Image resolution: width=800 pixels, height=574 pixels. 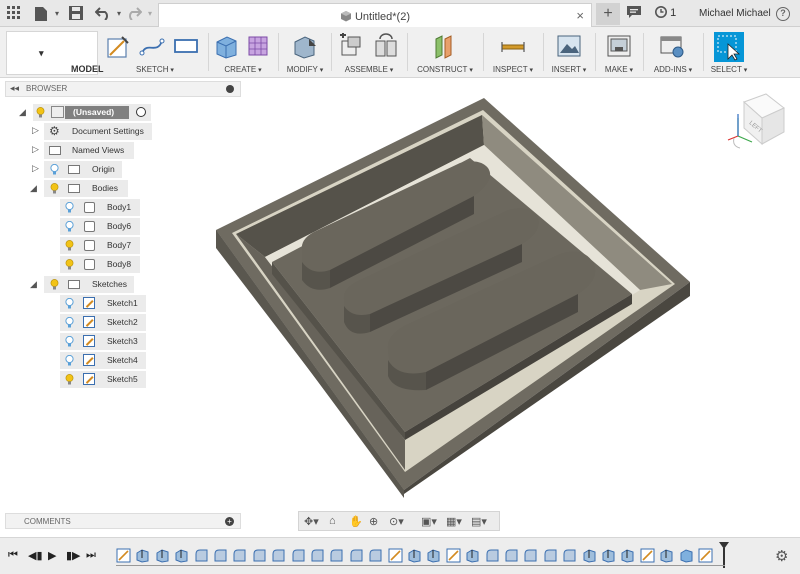 I want to click on viewcube-home-icon, so click(x=737, y=143).